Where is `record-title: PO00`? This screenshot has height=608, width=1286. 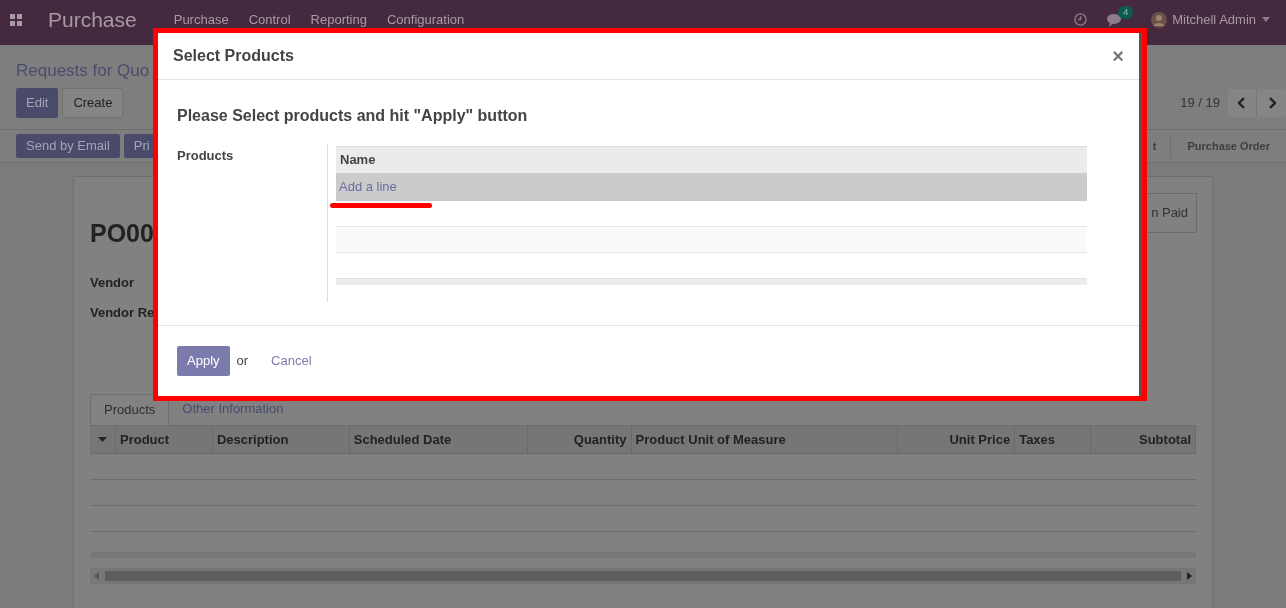
record-title: PO00 is located at coordinates (122, 233).